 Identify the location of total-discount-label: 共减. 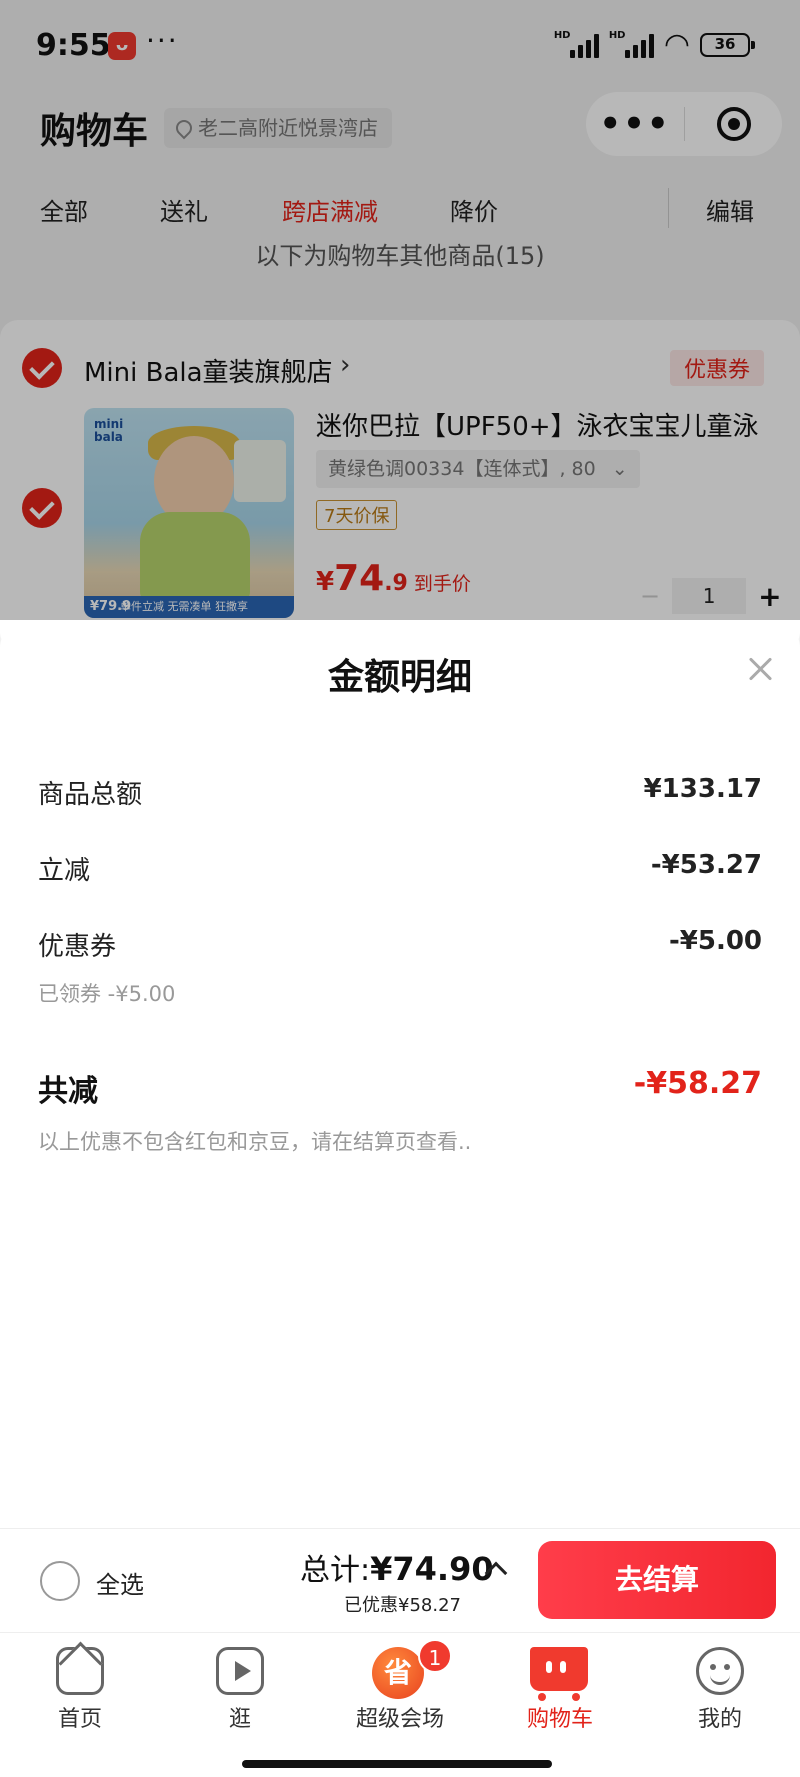
(68, 1091).